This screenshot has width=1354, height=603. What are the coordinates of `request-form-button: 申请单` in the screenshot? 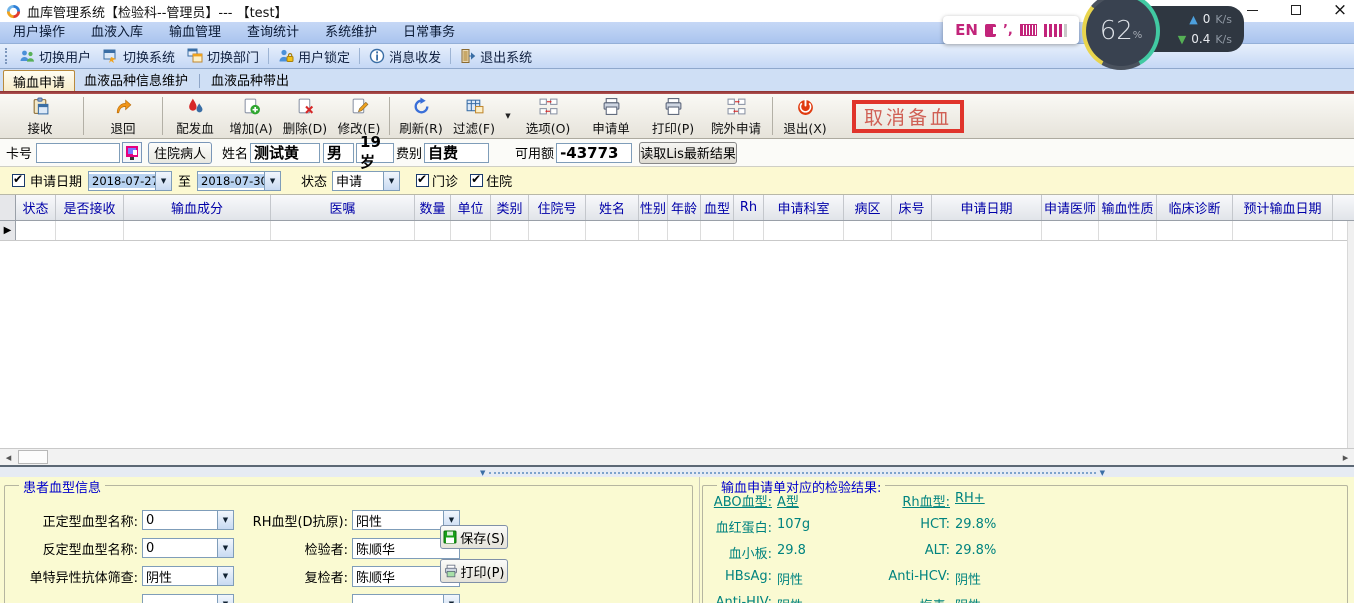 It's located at (611, 116).